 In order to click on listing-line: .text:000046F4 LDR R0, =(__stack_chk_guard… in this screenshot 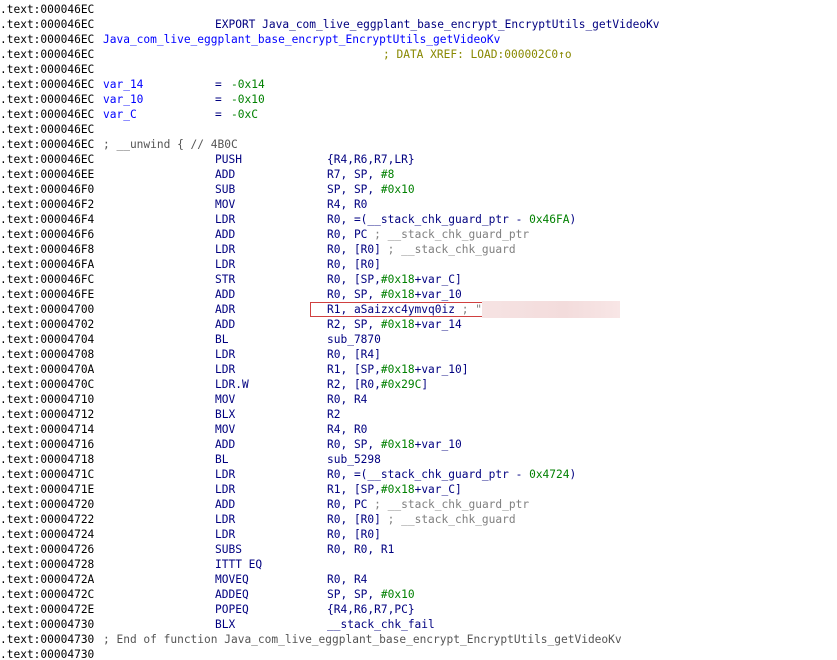, I will do `click(418, 219)`.